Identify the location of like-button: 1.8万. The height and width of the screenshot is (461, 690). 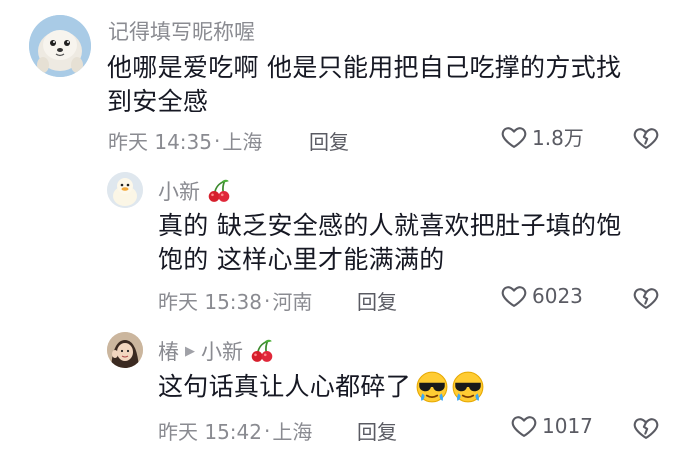
(542, 136).